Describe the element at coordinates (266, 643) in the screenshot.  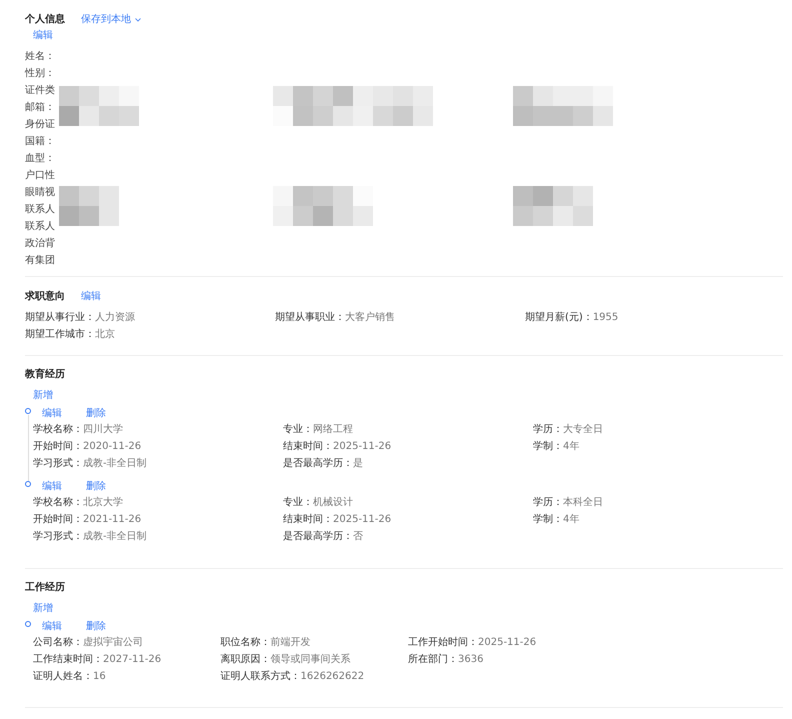
I see `field-text: 职位名称：前端开发` at that location.